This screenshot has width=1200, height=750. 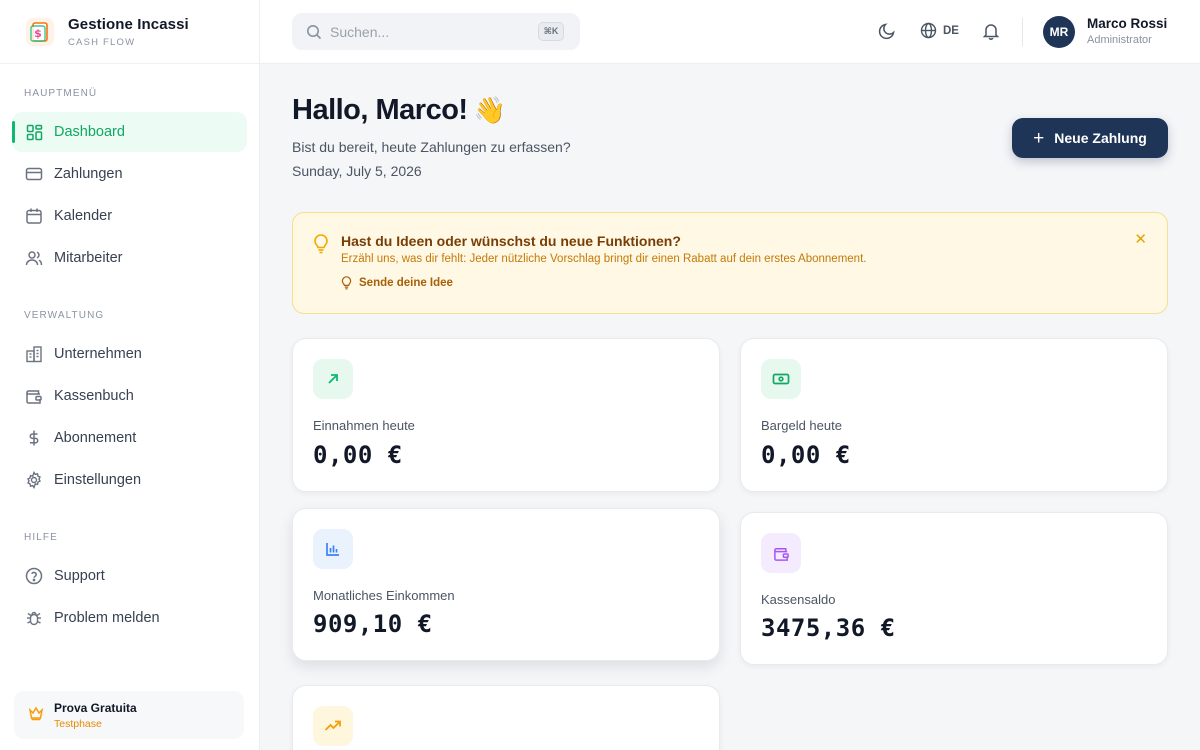 I want to click on lightbulb-icon, so click(x=321, y=246).